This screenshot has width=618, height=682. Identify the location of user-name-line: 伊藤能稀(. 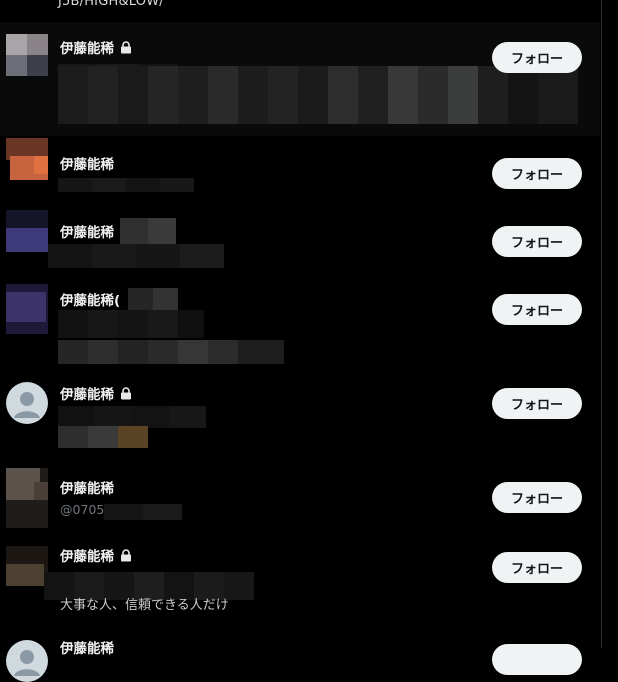
(90, 299).